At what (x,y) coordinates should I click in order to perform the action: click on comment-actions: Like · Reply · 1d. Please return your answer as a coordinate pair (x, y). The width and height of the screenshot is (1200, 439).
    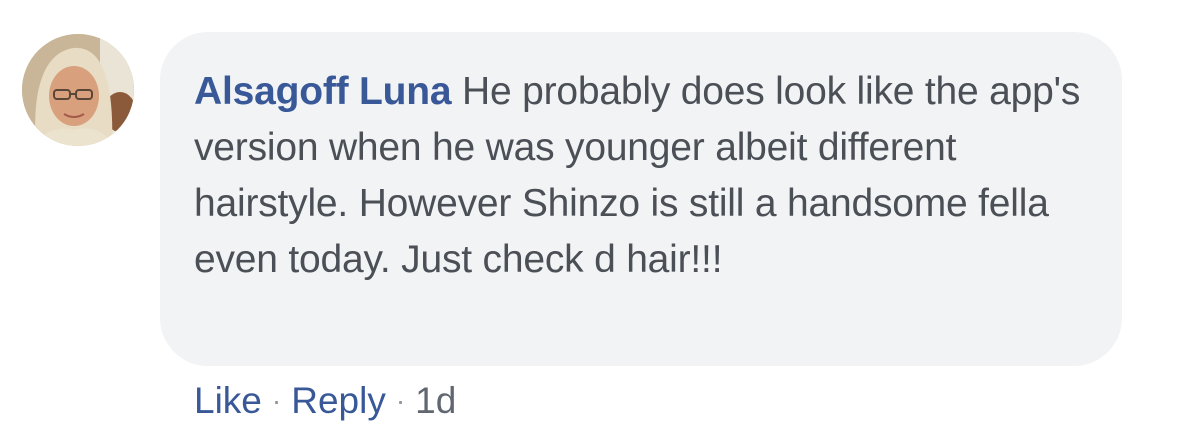
    Looking at the image, I should click on (325, 401).